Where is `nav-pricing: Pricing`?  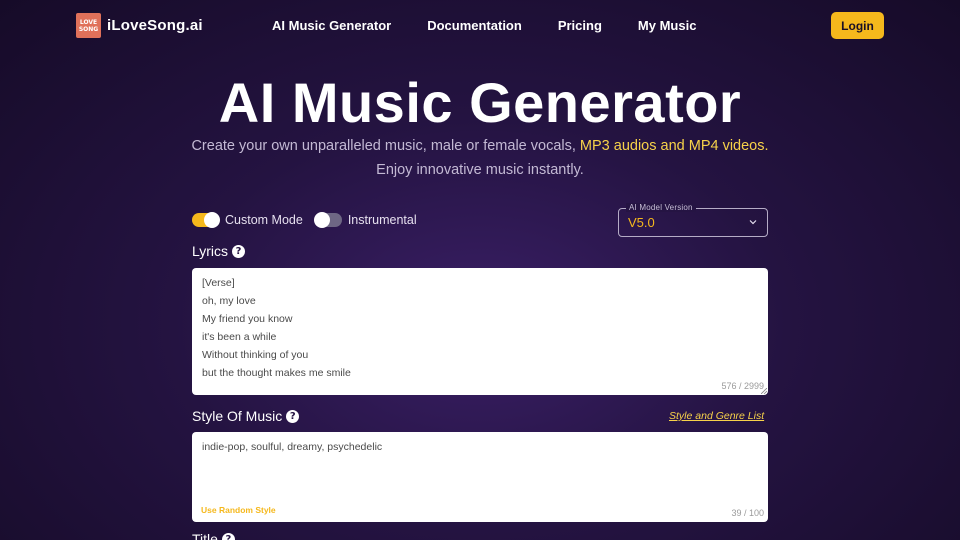 nav-pricing: Pricing is located at coordinates (580, 25).